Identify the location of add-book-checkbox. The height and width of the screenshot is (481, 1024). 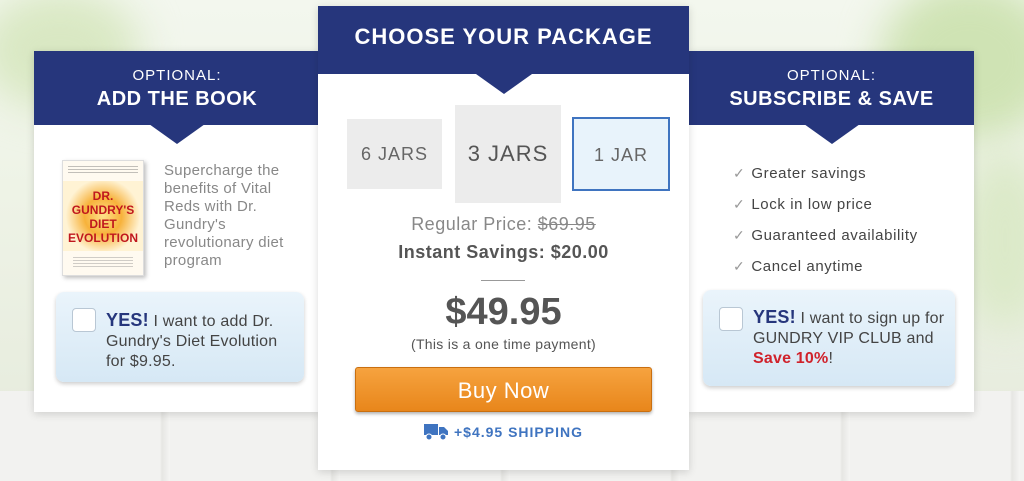
(84, 320).